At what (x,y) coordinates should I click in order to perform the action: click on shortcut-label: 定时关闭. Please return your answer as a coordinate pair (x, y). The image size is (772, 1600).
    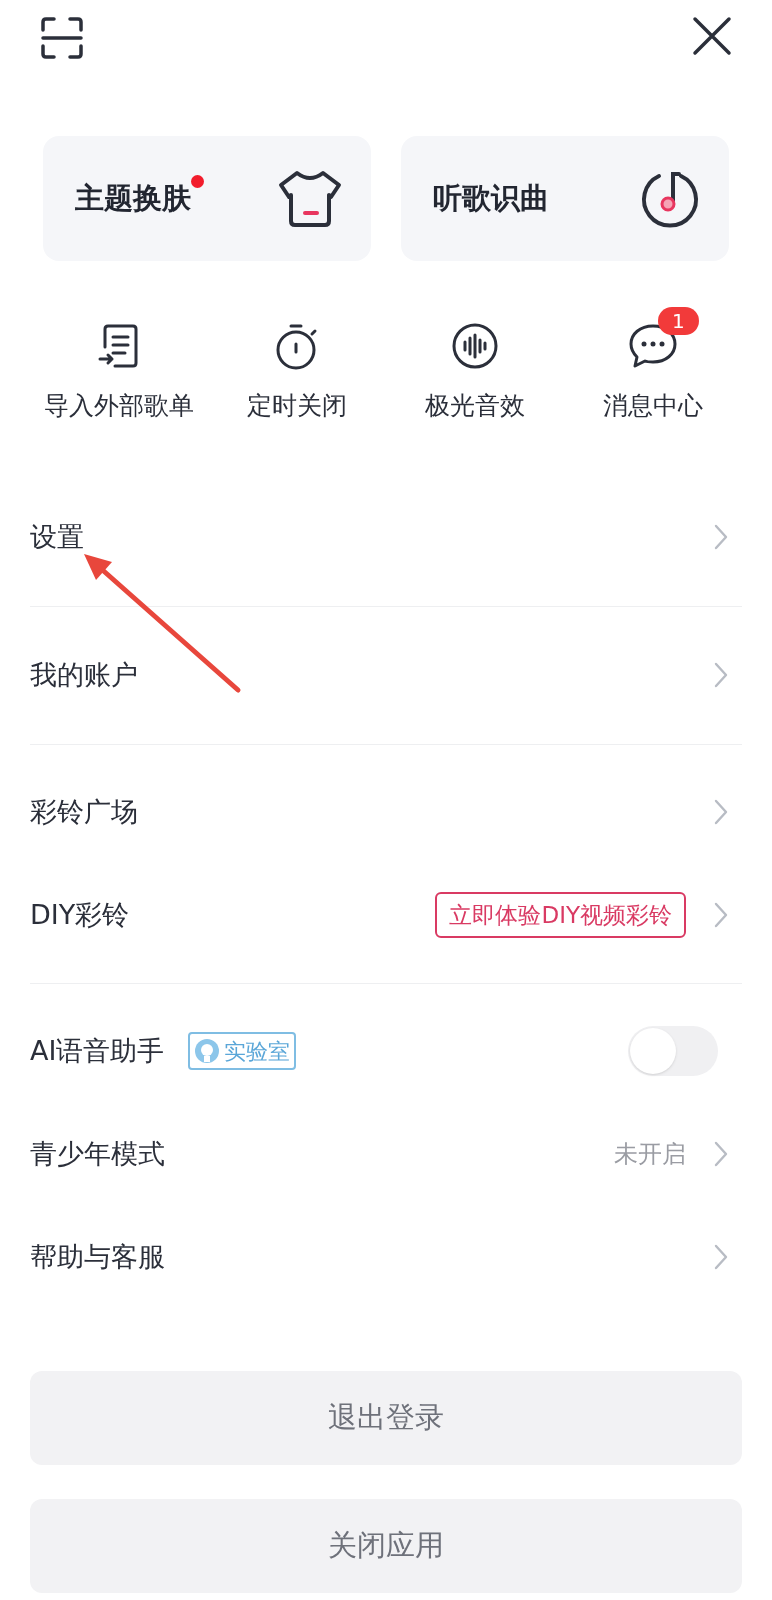
    Looking at the image, I should click on (297, 406).